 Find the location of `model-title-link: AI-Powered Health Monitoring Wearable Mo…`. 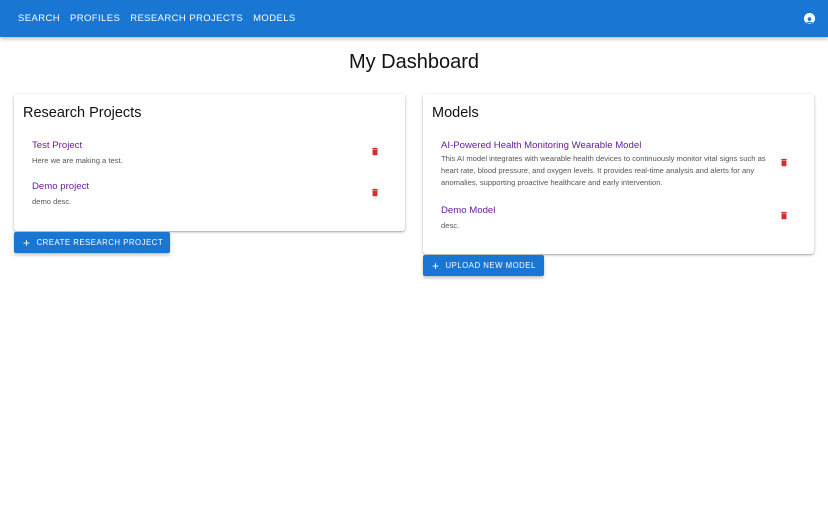

model-title-link: AI-Powered Health Monitoring Wearable Mo… is located at coordinates (606, 145).